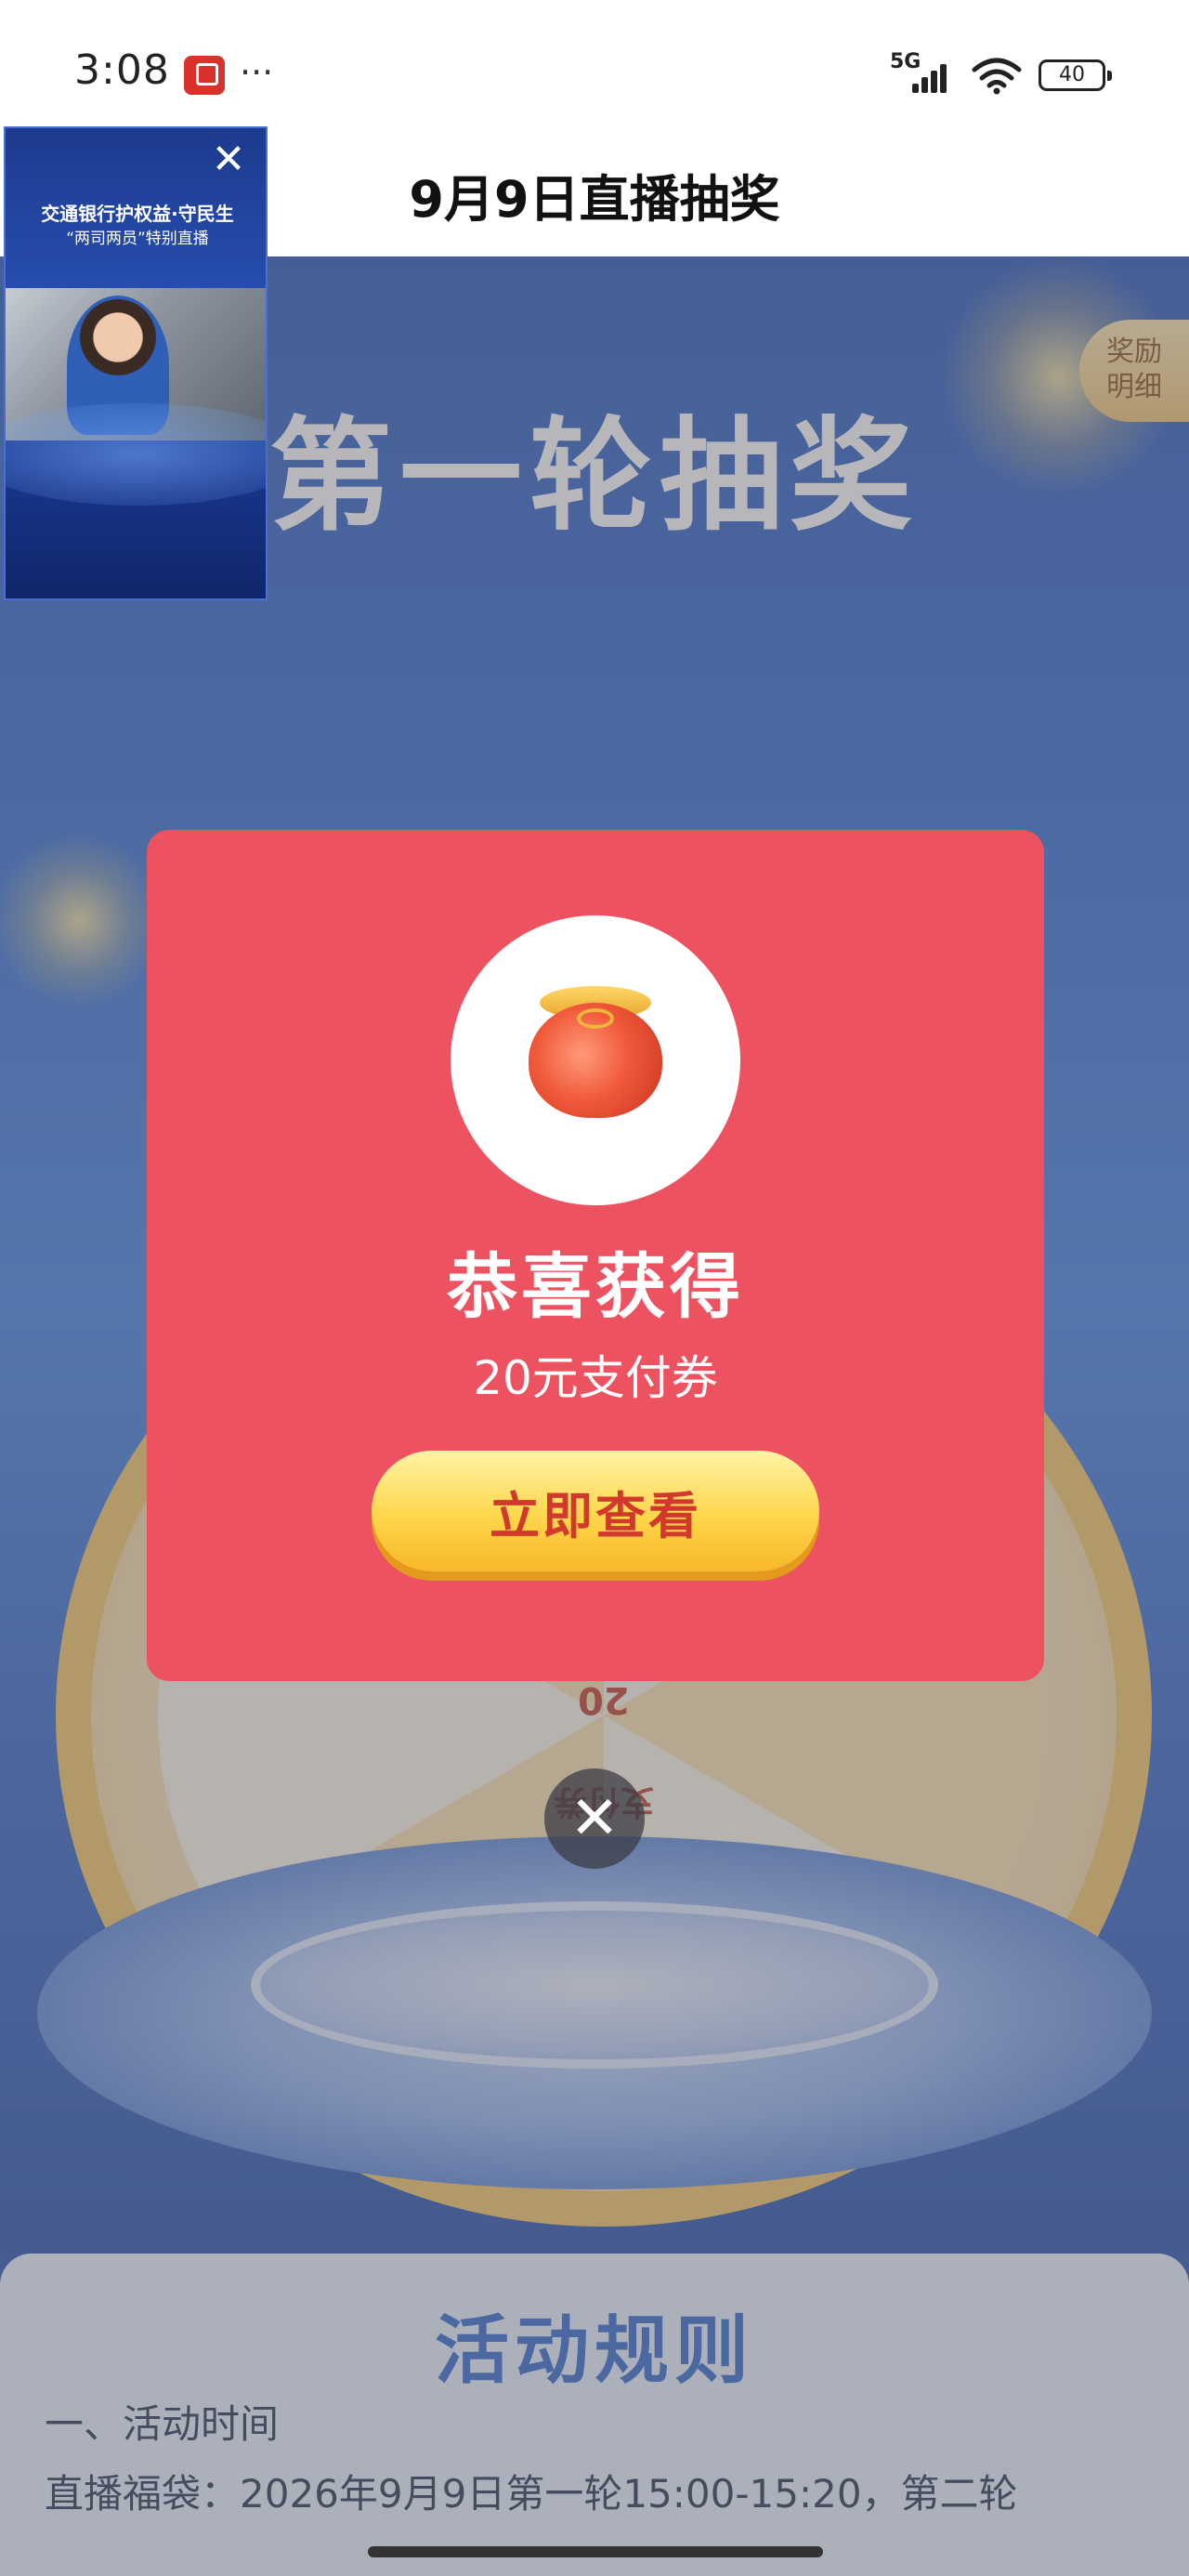 The image size is (1189, 2576). I want to click on wifi-icon, so click(997, 76).